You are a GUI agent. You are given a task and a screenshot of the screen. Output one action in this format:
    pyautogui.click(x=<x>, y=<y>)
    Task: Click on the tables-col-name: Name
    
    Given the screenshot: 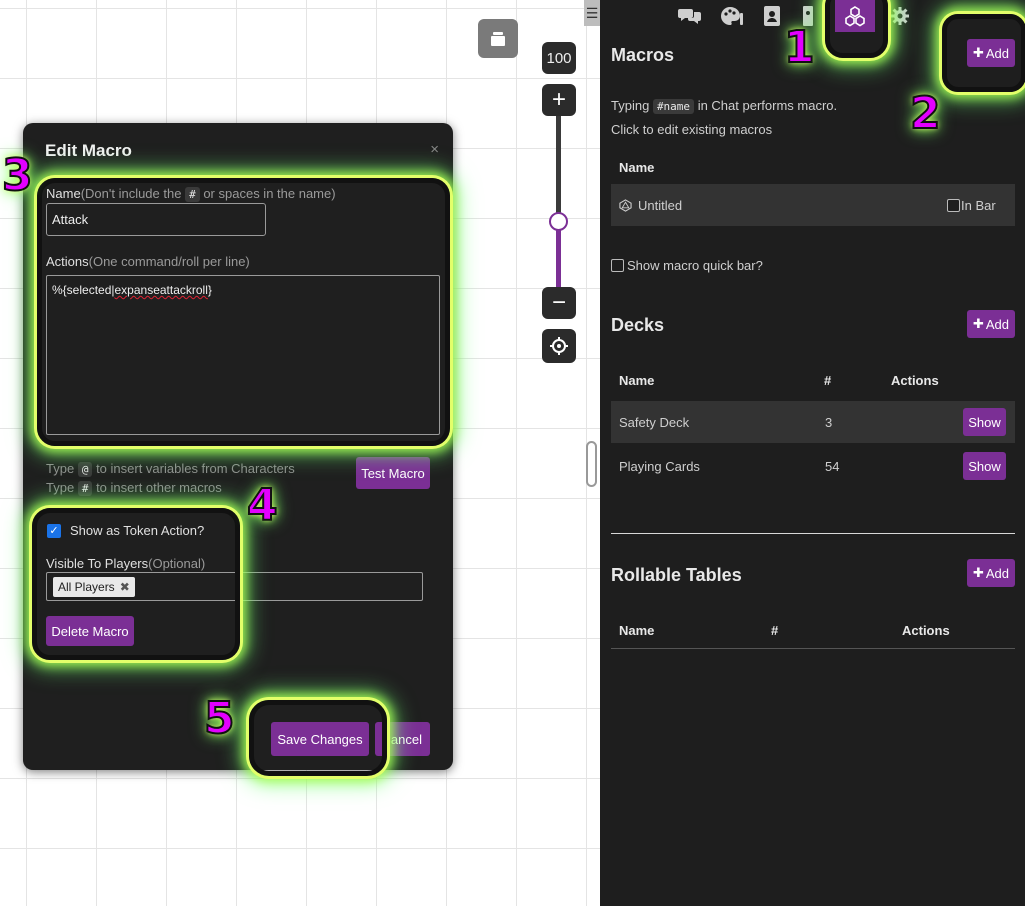 What is the action you would take?
    pyautogui.click(x=637, y=630)
    